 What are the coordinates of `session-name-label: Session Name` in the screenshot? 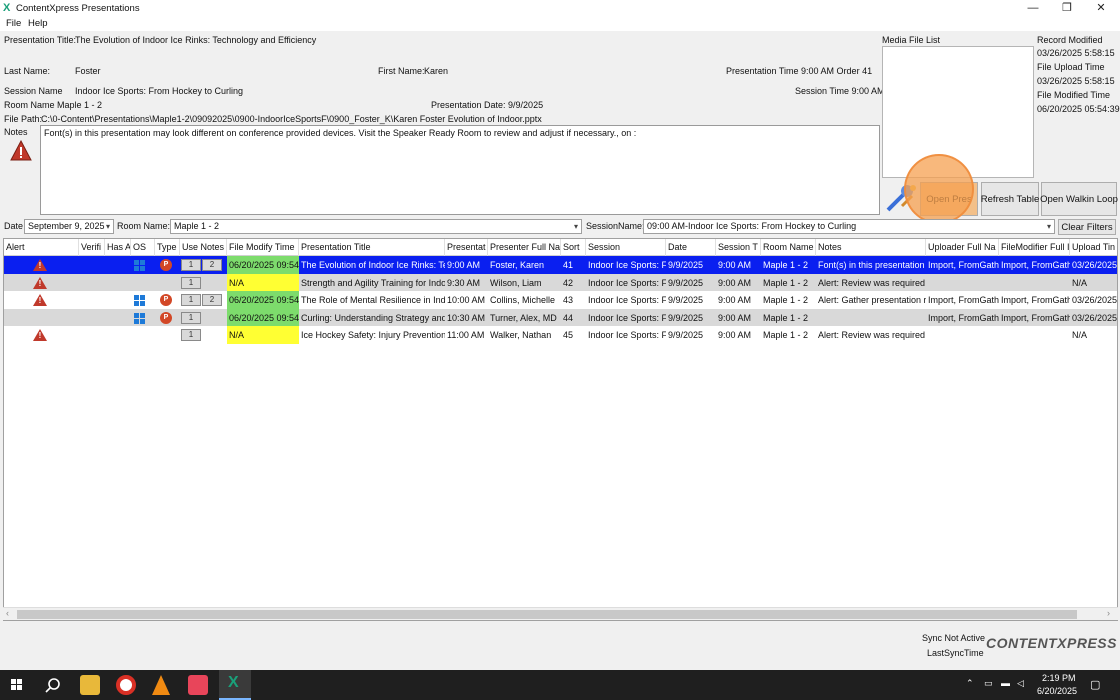 It's located at (33, 91).